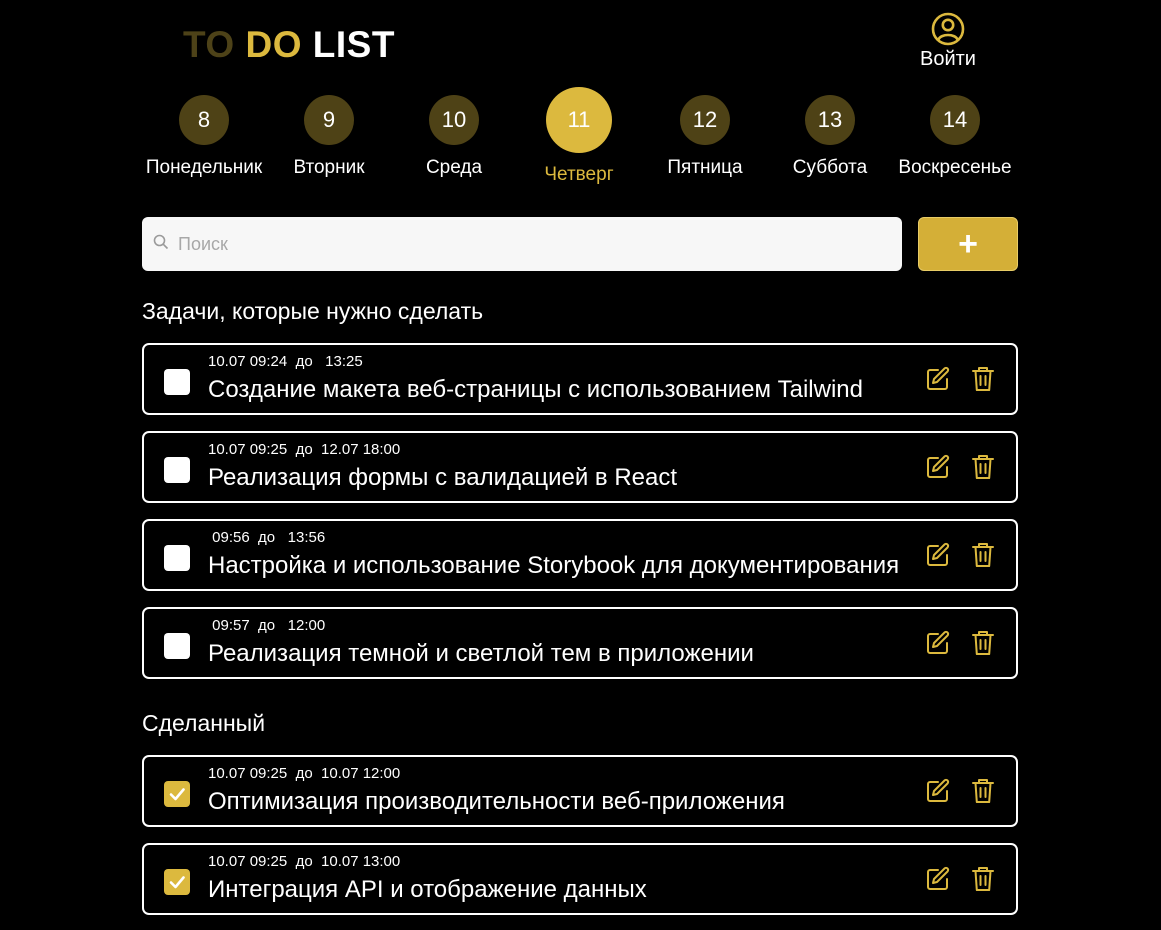 The image size is (1161, 930). What do you see at coordinates (273, 44) in the screenshot?
I see `logo-word-do: DO` at bounding box center [273, 44].